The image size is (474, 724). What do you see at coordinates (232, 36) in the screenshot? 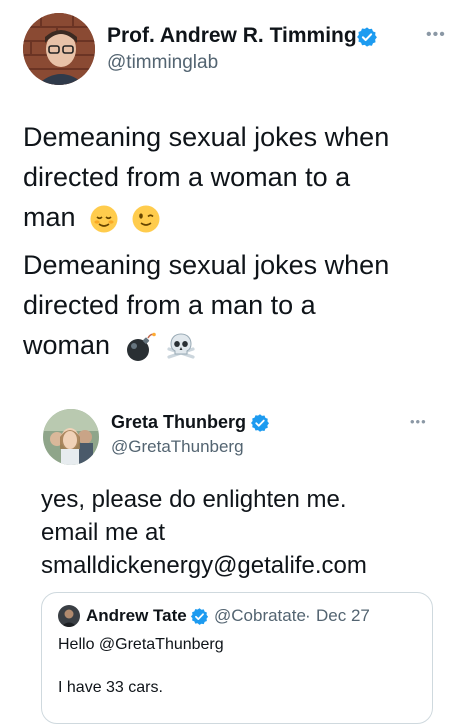
I see `author-name: Prof. Andrew R. Timming` at bounding box center [232, 36].